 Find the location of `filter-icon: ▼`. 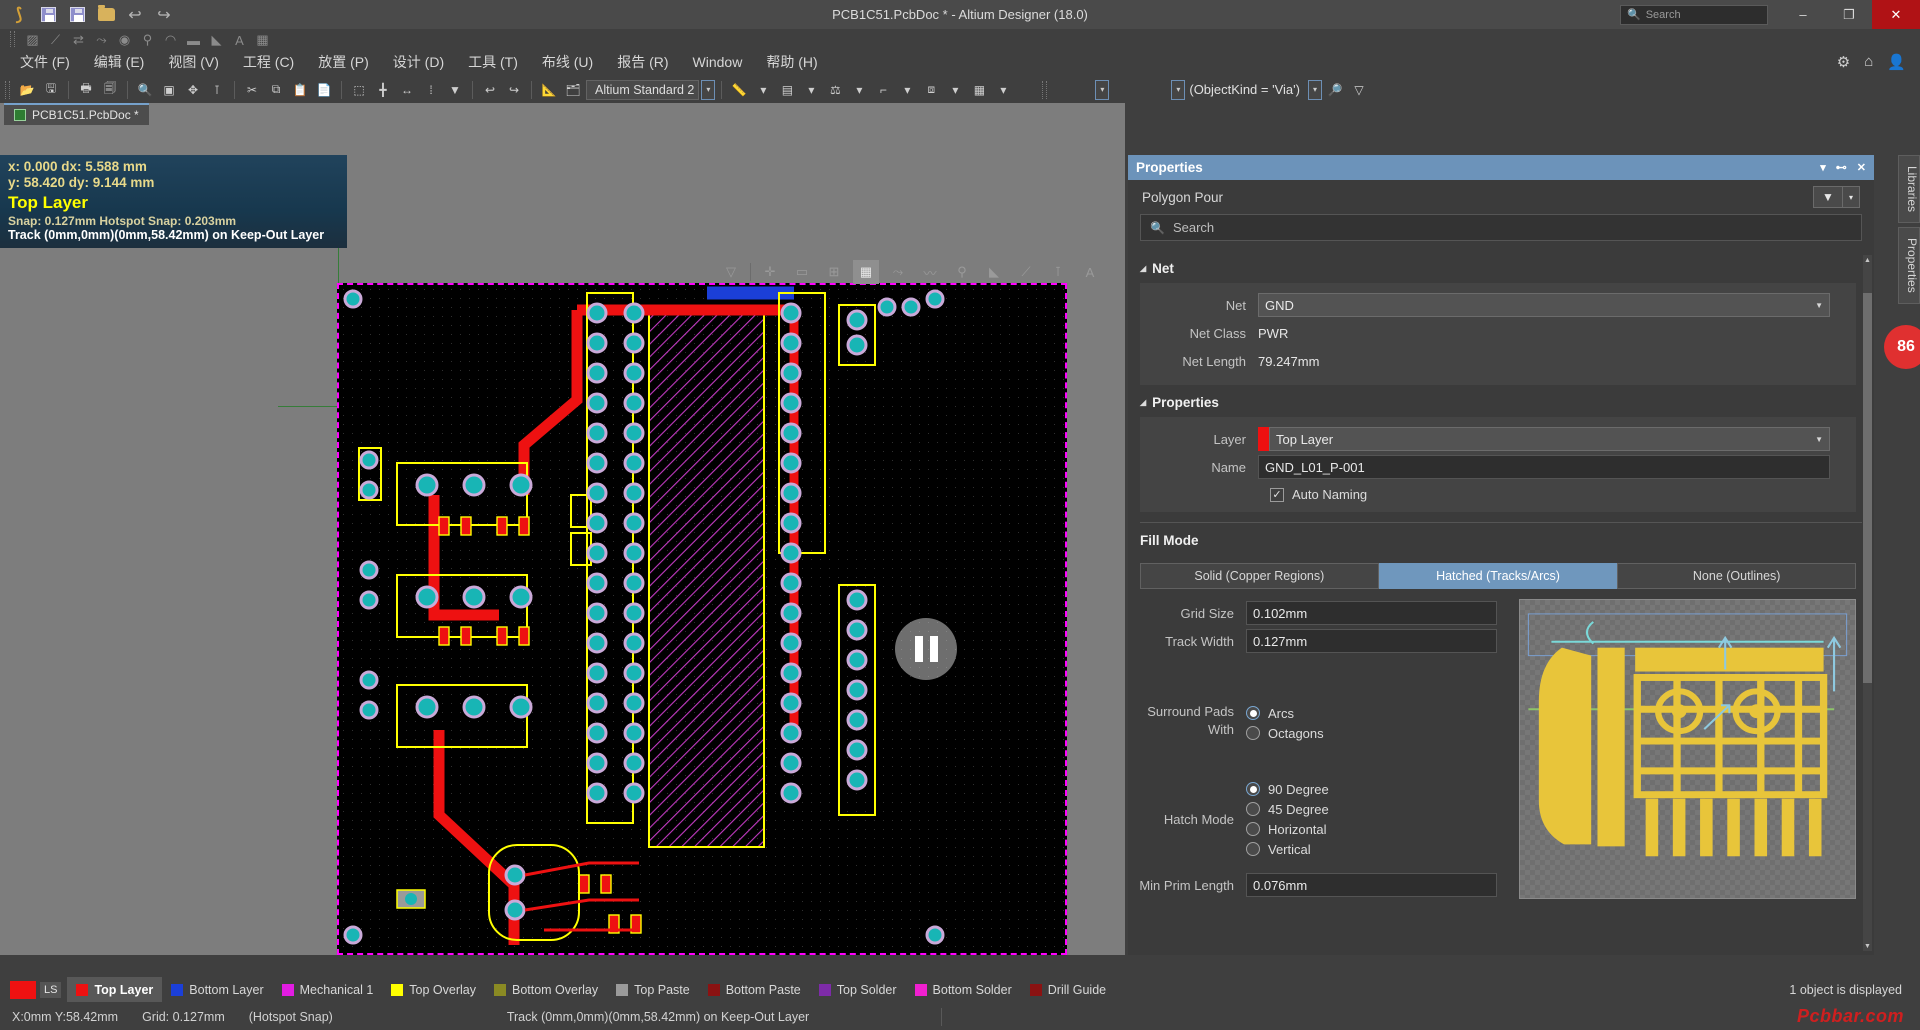

filter-icon: ▼ is located at coordinates (455, 89).